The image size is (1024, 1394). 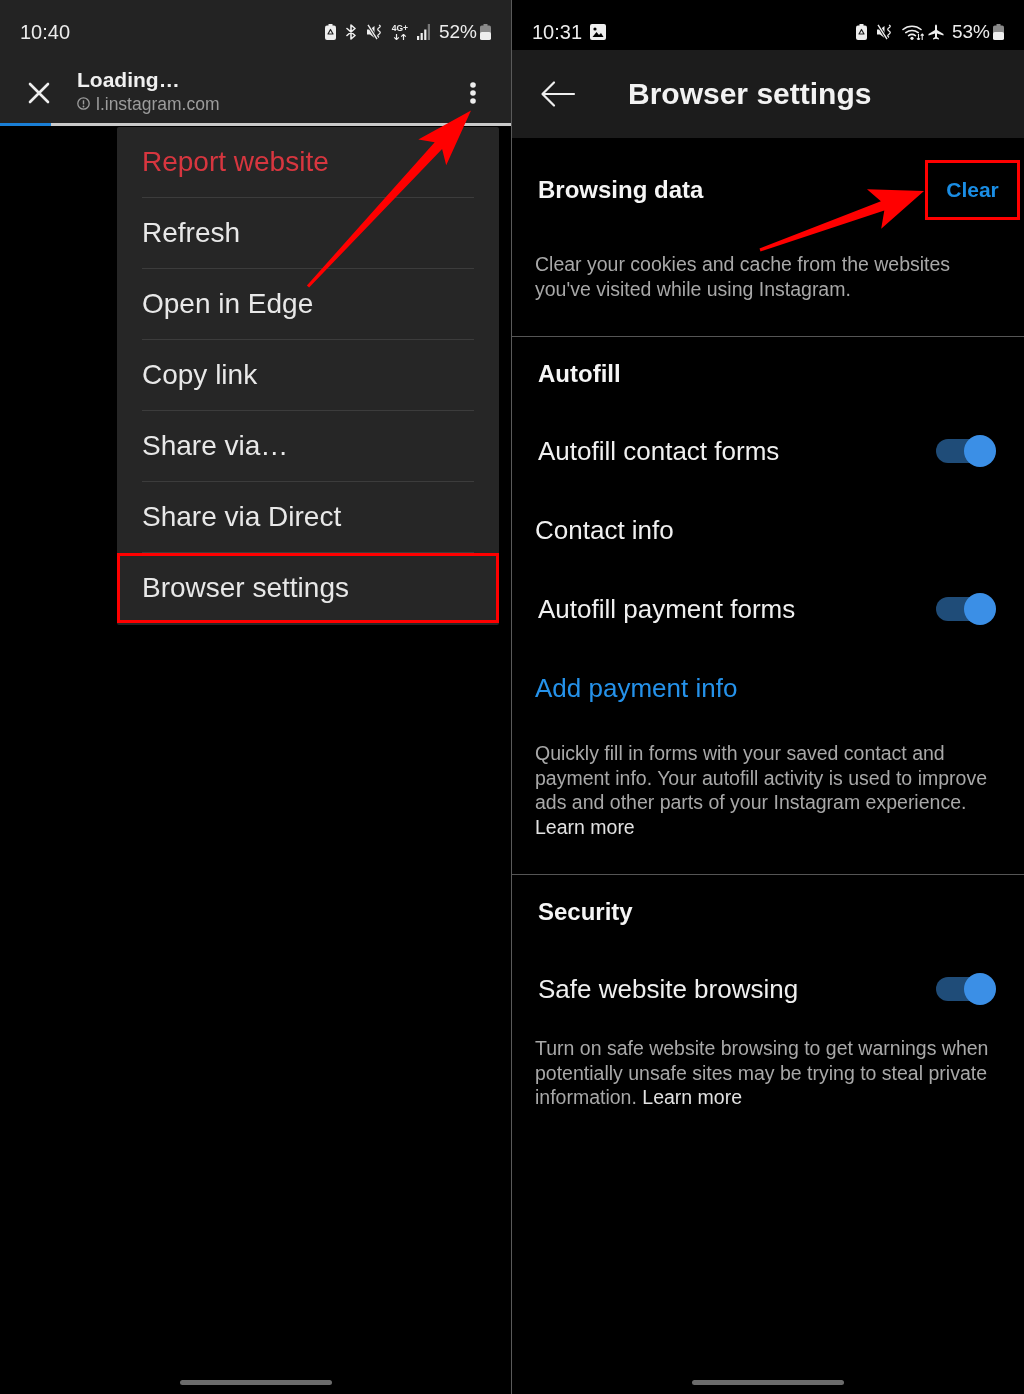 I want to click on setting-label: Safe website browsing, so click(x=668, y=988).